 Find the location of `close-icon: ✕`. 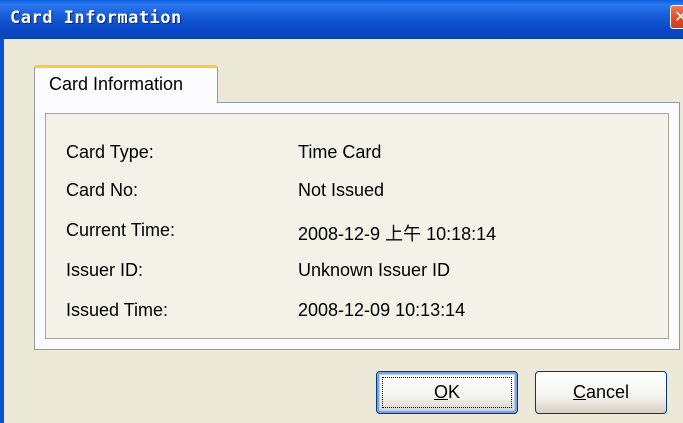

close-icon: ✕ is located at coordinates (678, 16).